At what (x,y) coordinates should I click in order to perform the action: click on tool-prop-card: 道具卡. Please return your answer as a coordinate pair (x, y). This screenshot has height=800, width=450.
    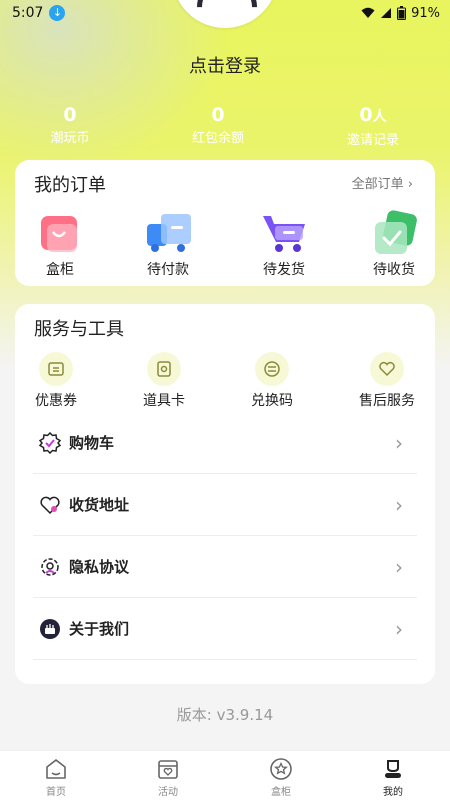
    Looking at the image, I should click on (164, 381).